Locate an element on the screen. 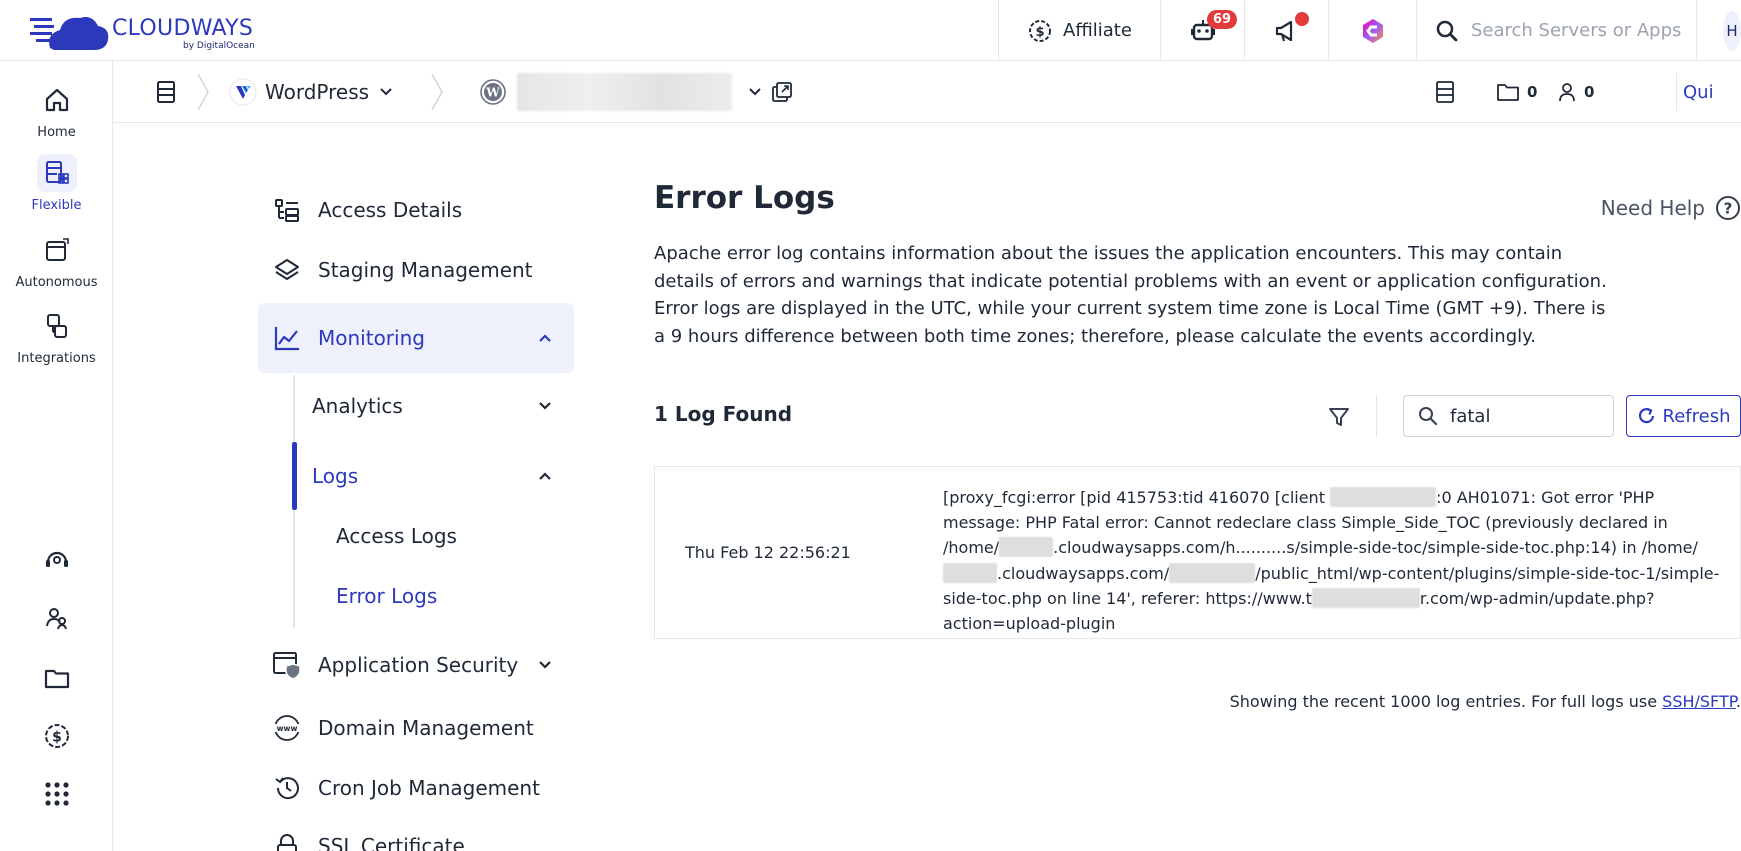  redacted-user is located at coordinates (1026, 547).